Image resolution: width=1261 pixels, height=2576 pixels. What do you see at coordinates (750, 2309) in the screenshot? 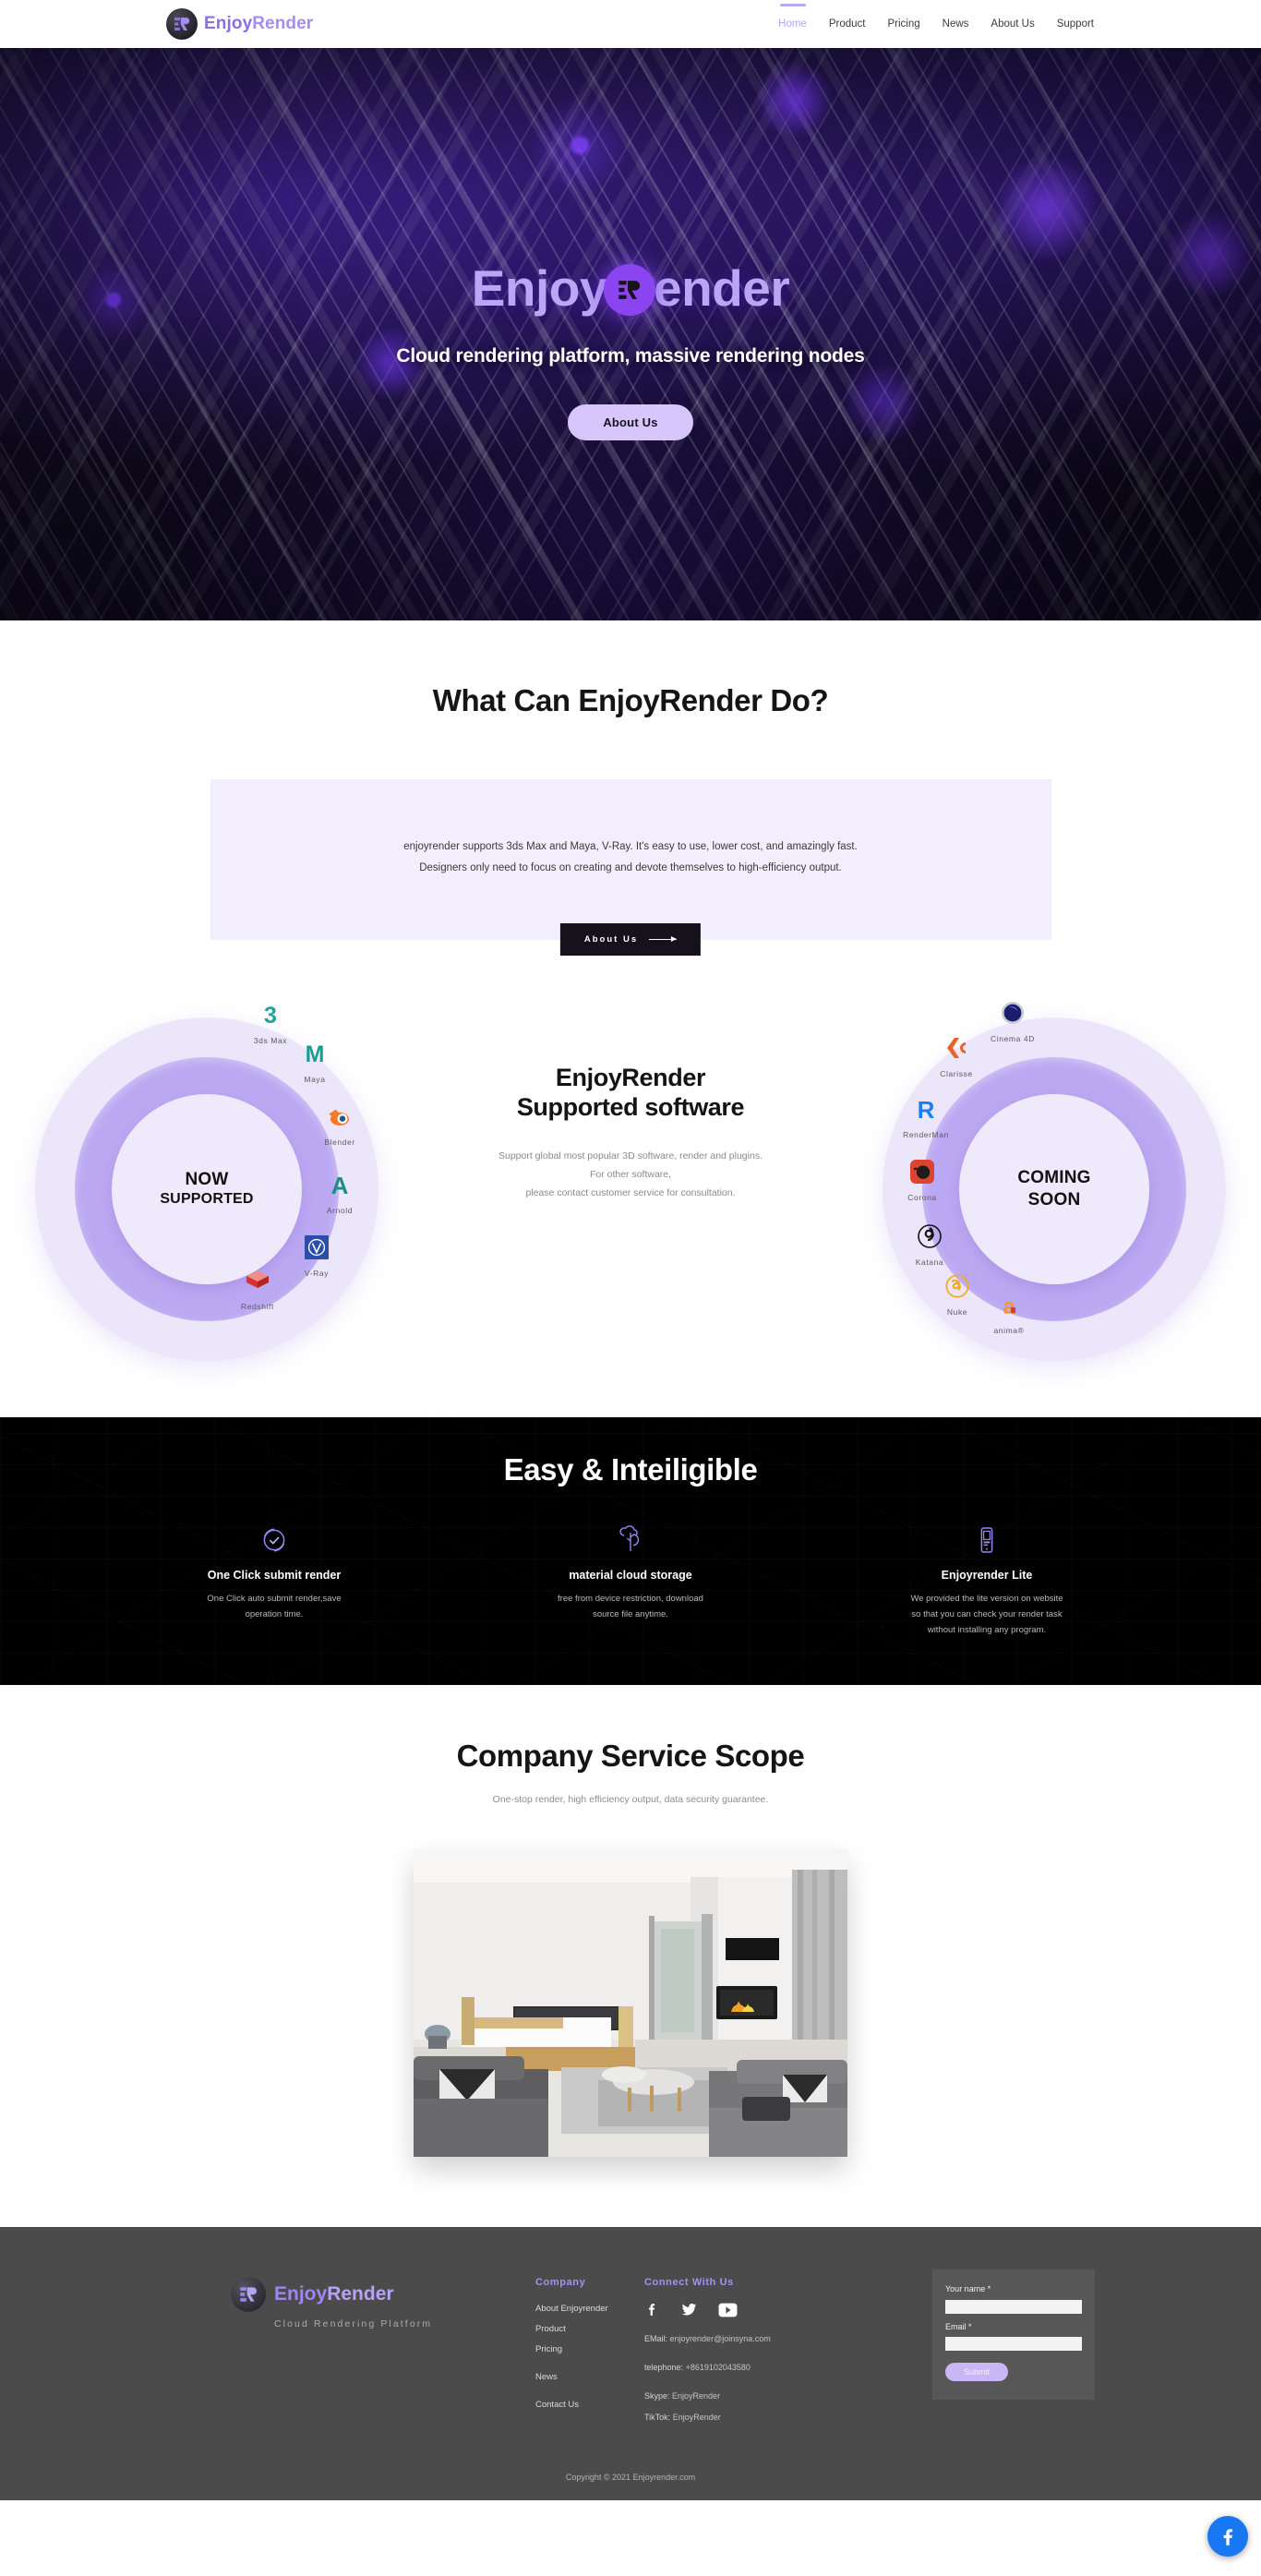
I see `footer-social-links` at bounding box center [750, 2309].